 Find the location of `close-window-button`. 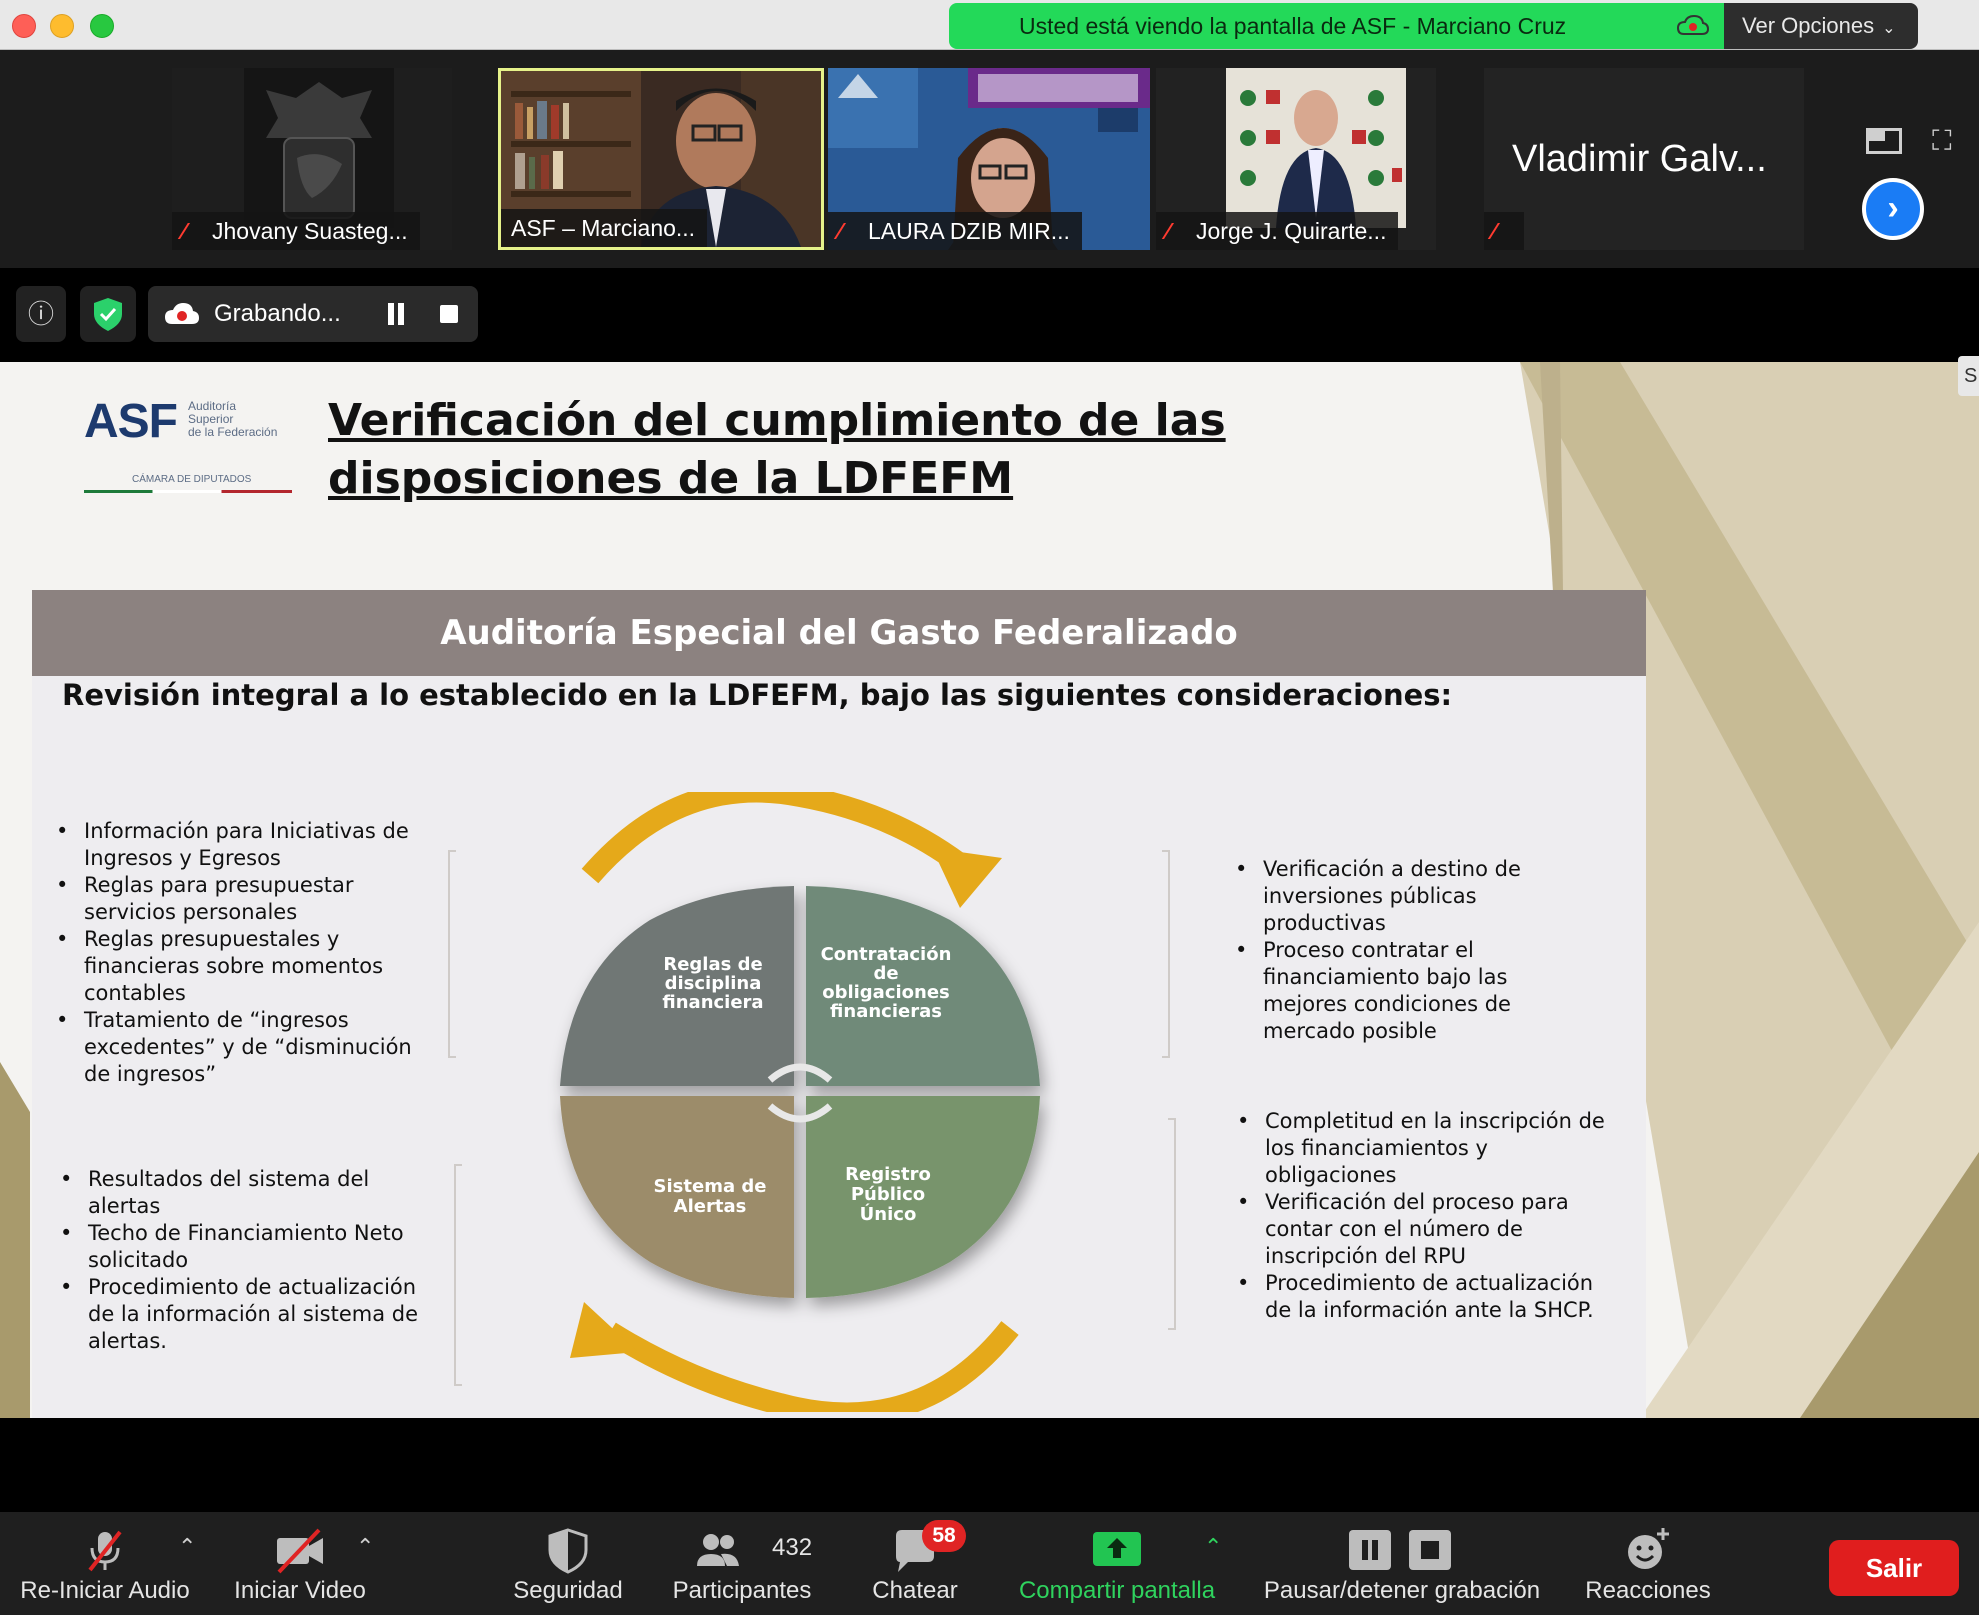

close-window-button is located at coordinates (24, 26).